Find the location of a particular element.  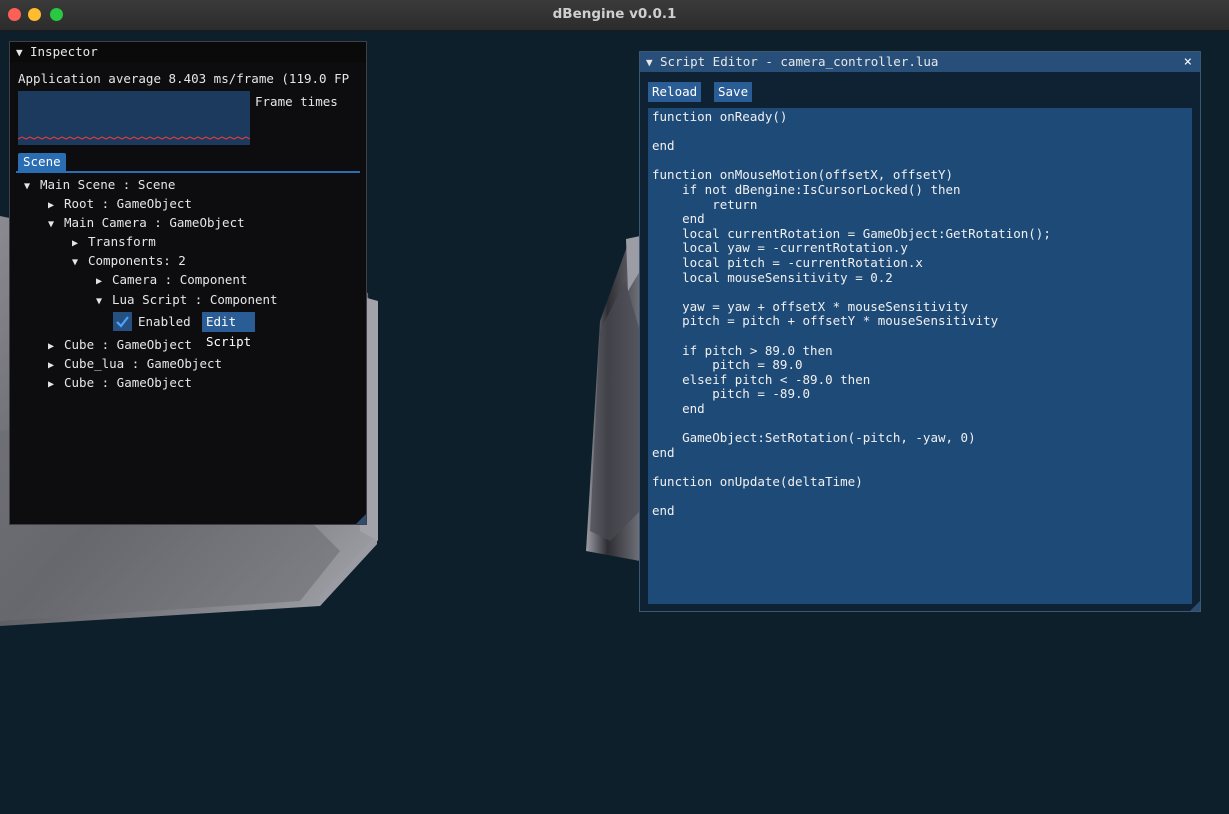

script-editor-title: Script Editor - camera_controller.lua is located at coordinates (799, 61).